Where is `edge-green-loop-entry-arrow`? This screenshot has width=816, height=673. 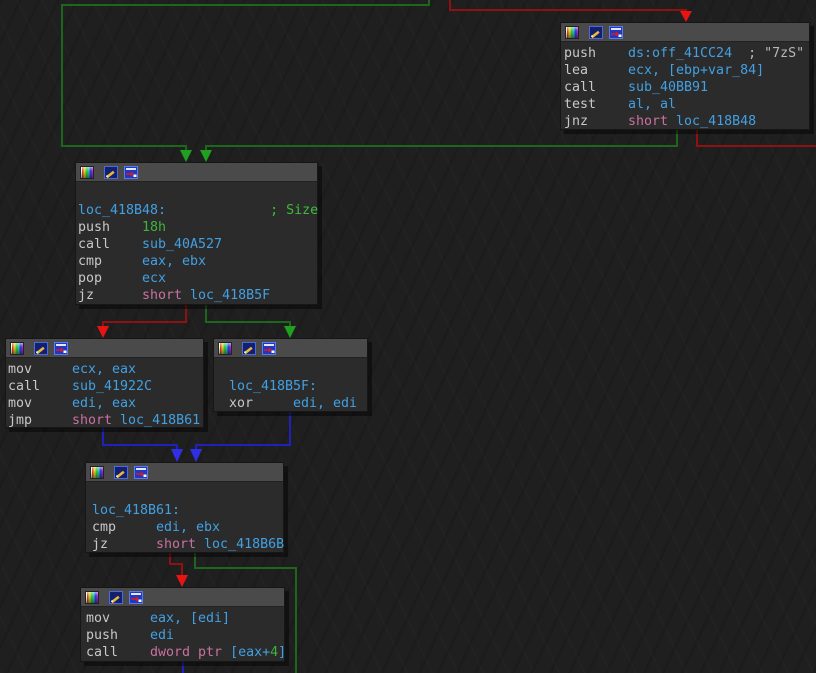
edge-green-loop-entry-arrow is located at coordinates (186, 156).